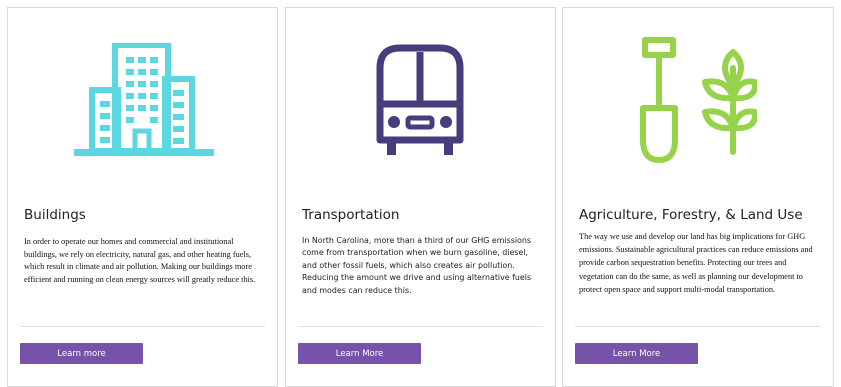 The height and width of the screenshot is (387, 841). Describe the element at coordinates (81, 353) in the screenshot. I see `learn-more-button: Learn more` at that location.